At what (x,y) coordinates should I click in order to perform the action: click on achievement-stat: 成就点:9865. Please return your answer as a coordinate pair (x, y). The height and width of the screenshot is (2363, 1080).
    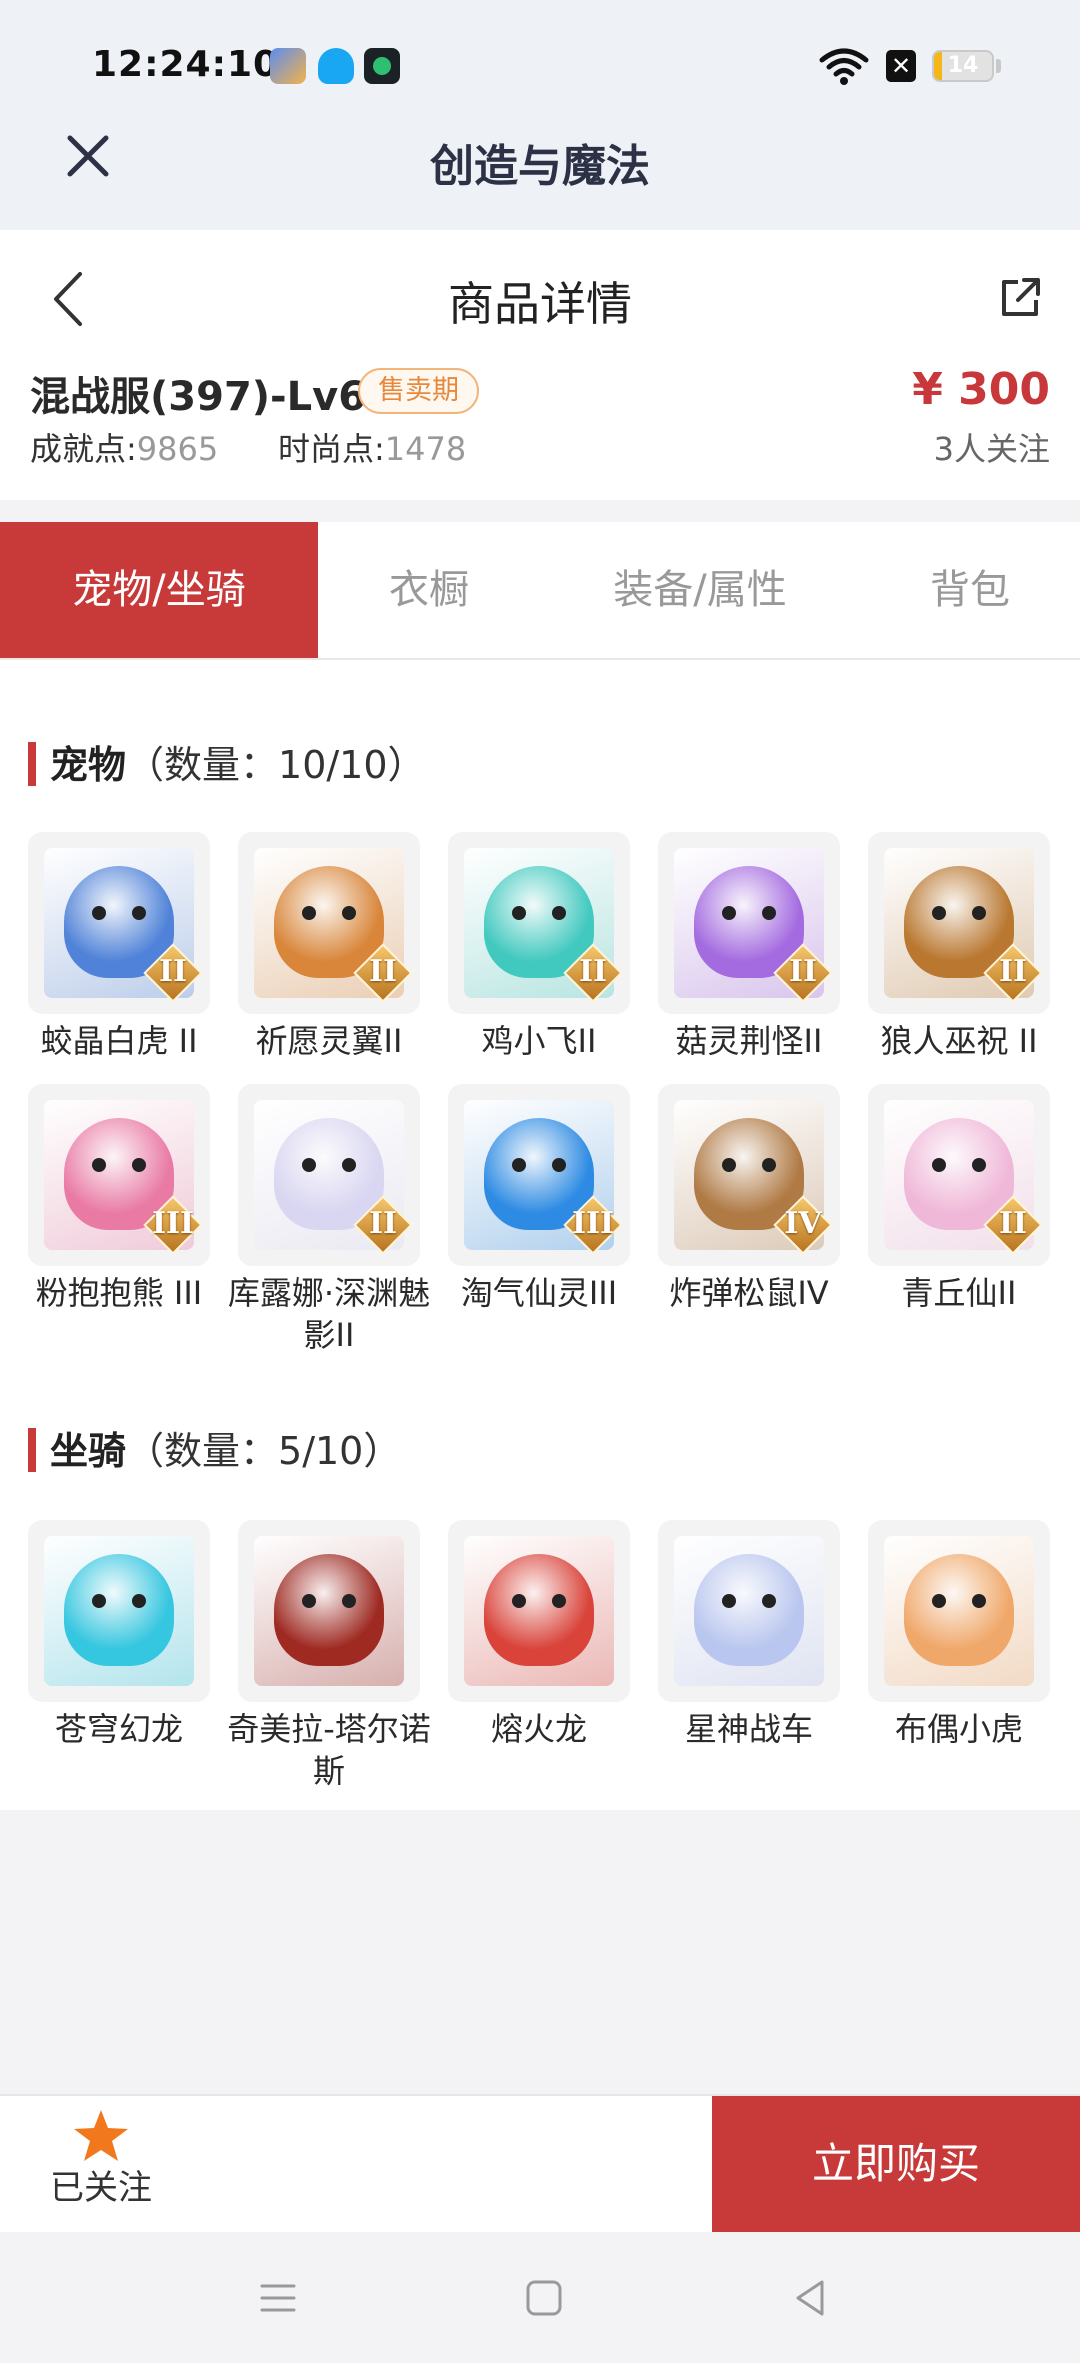
    Looking at the image, I should click on (124, 447).